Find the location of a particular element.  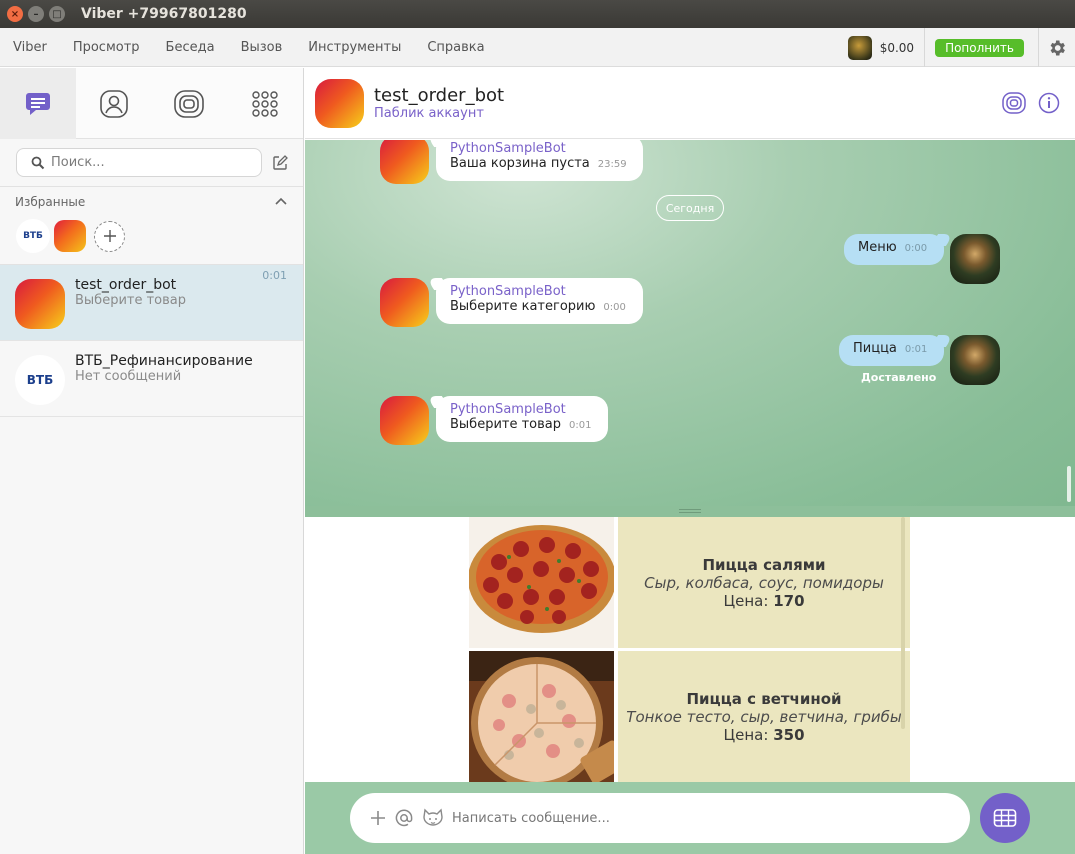

keyboard-icon is located at coordinates (1005, 818).